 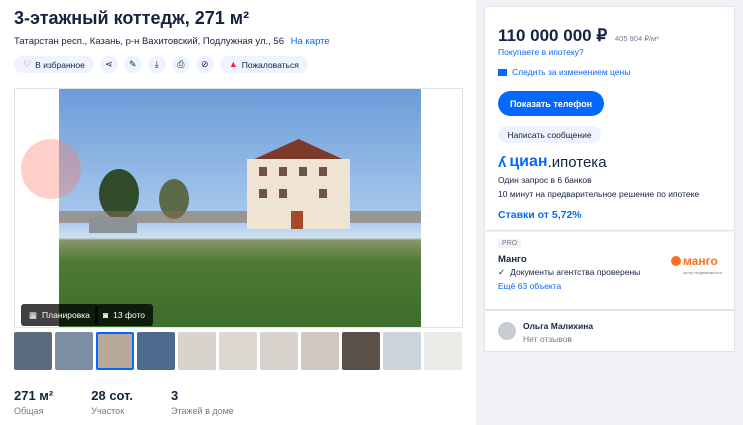 I want to click on edit-note-button: ✎, so click(x=132, y=64).